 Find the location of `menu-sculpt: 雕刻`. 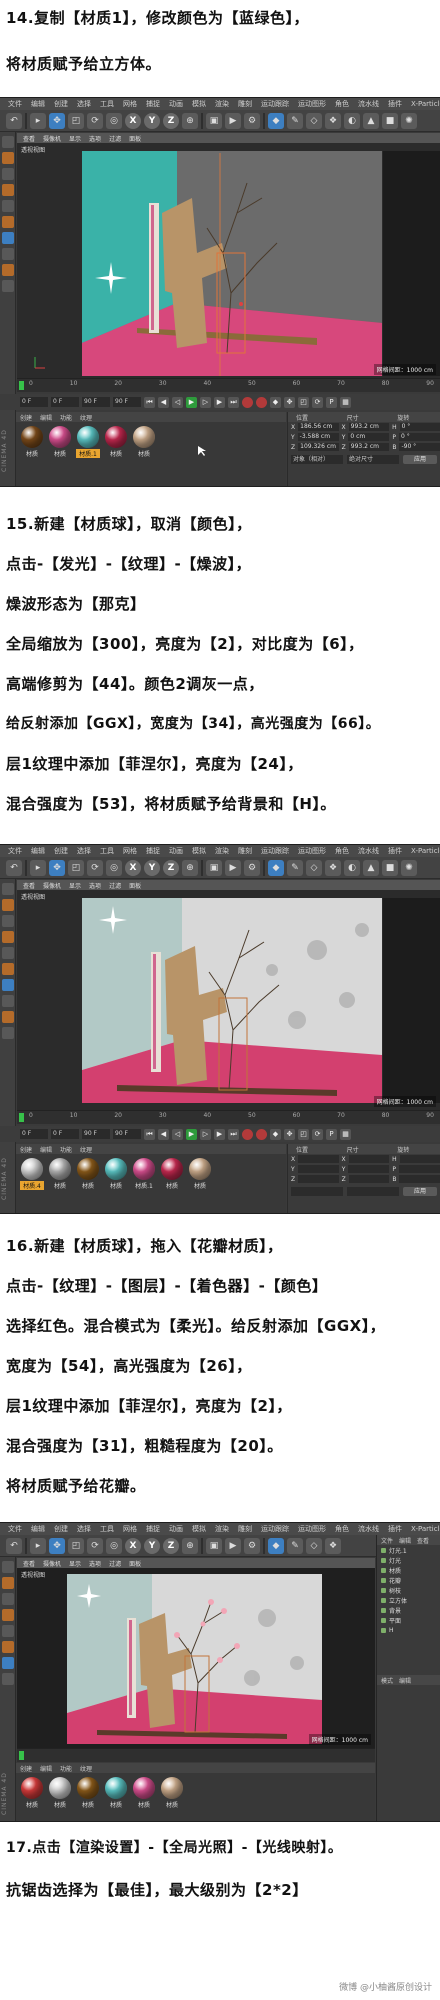

menu-sculpt: 雕刻 is located at coordinates (245, 1529).